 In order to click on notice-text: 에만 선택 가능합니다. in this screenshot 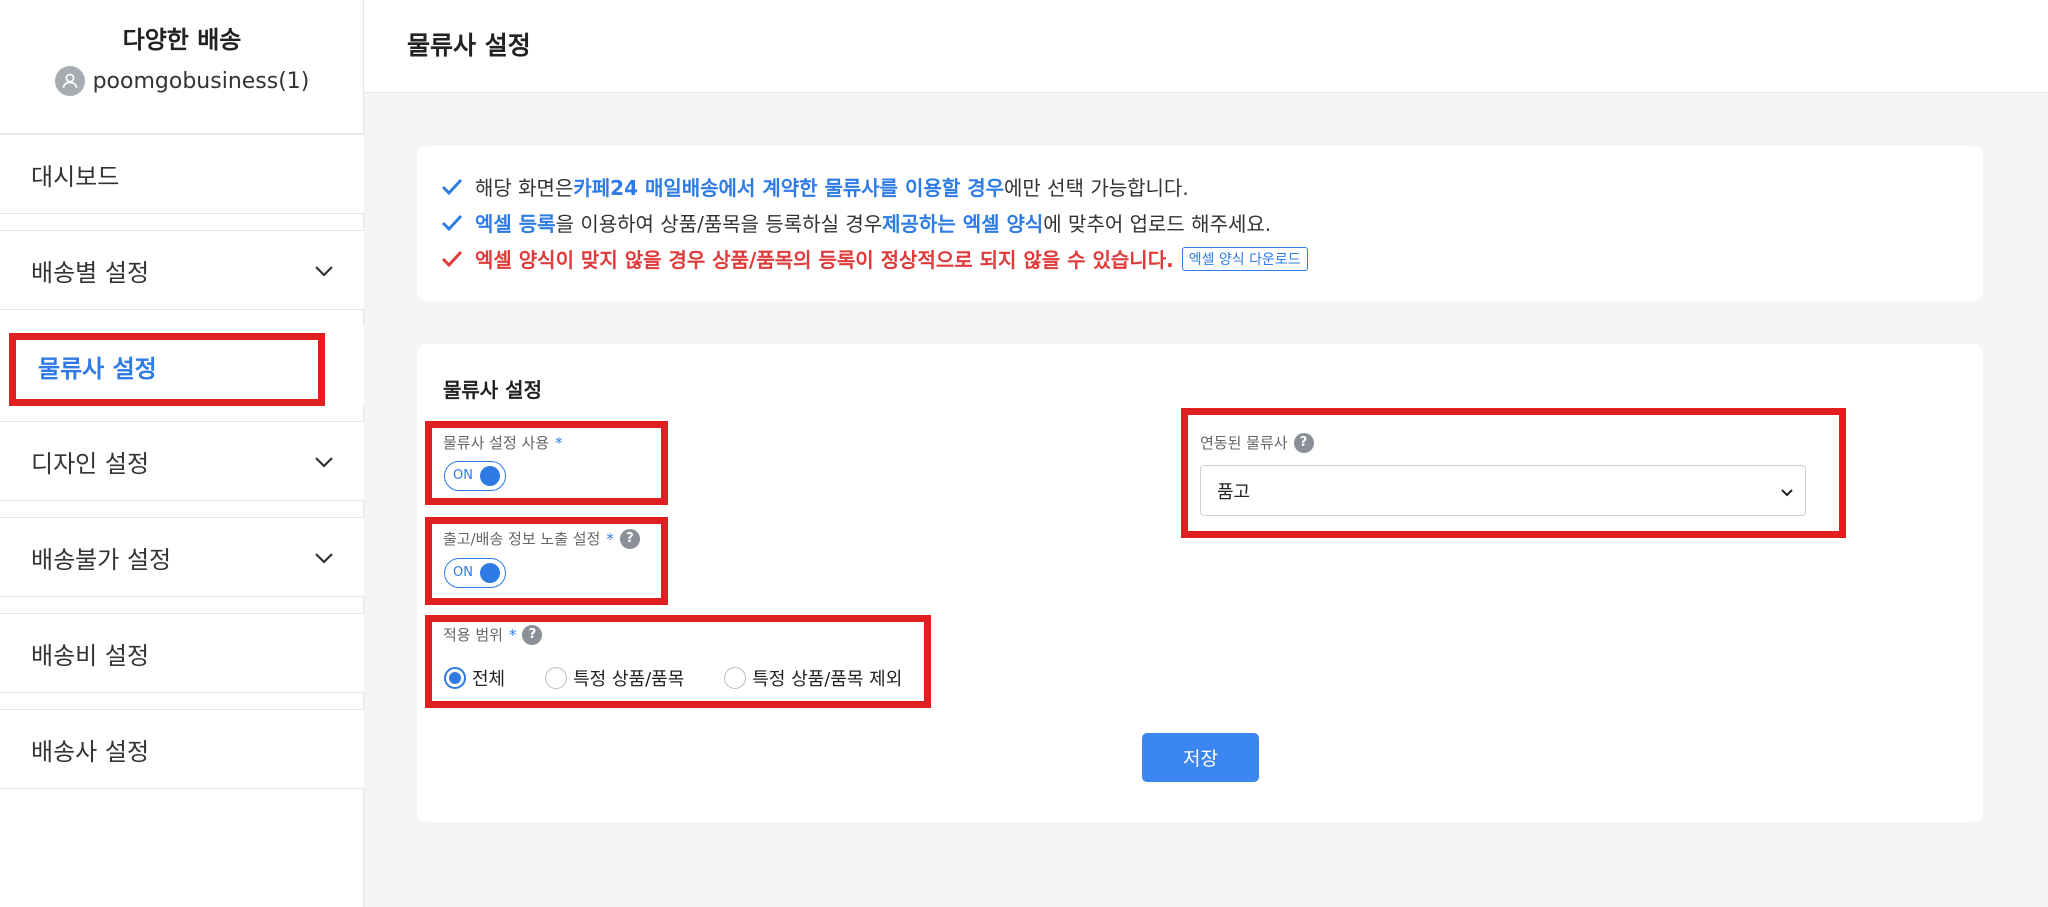, I will do `click(1096, 188)`.